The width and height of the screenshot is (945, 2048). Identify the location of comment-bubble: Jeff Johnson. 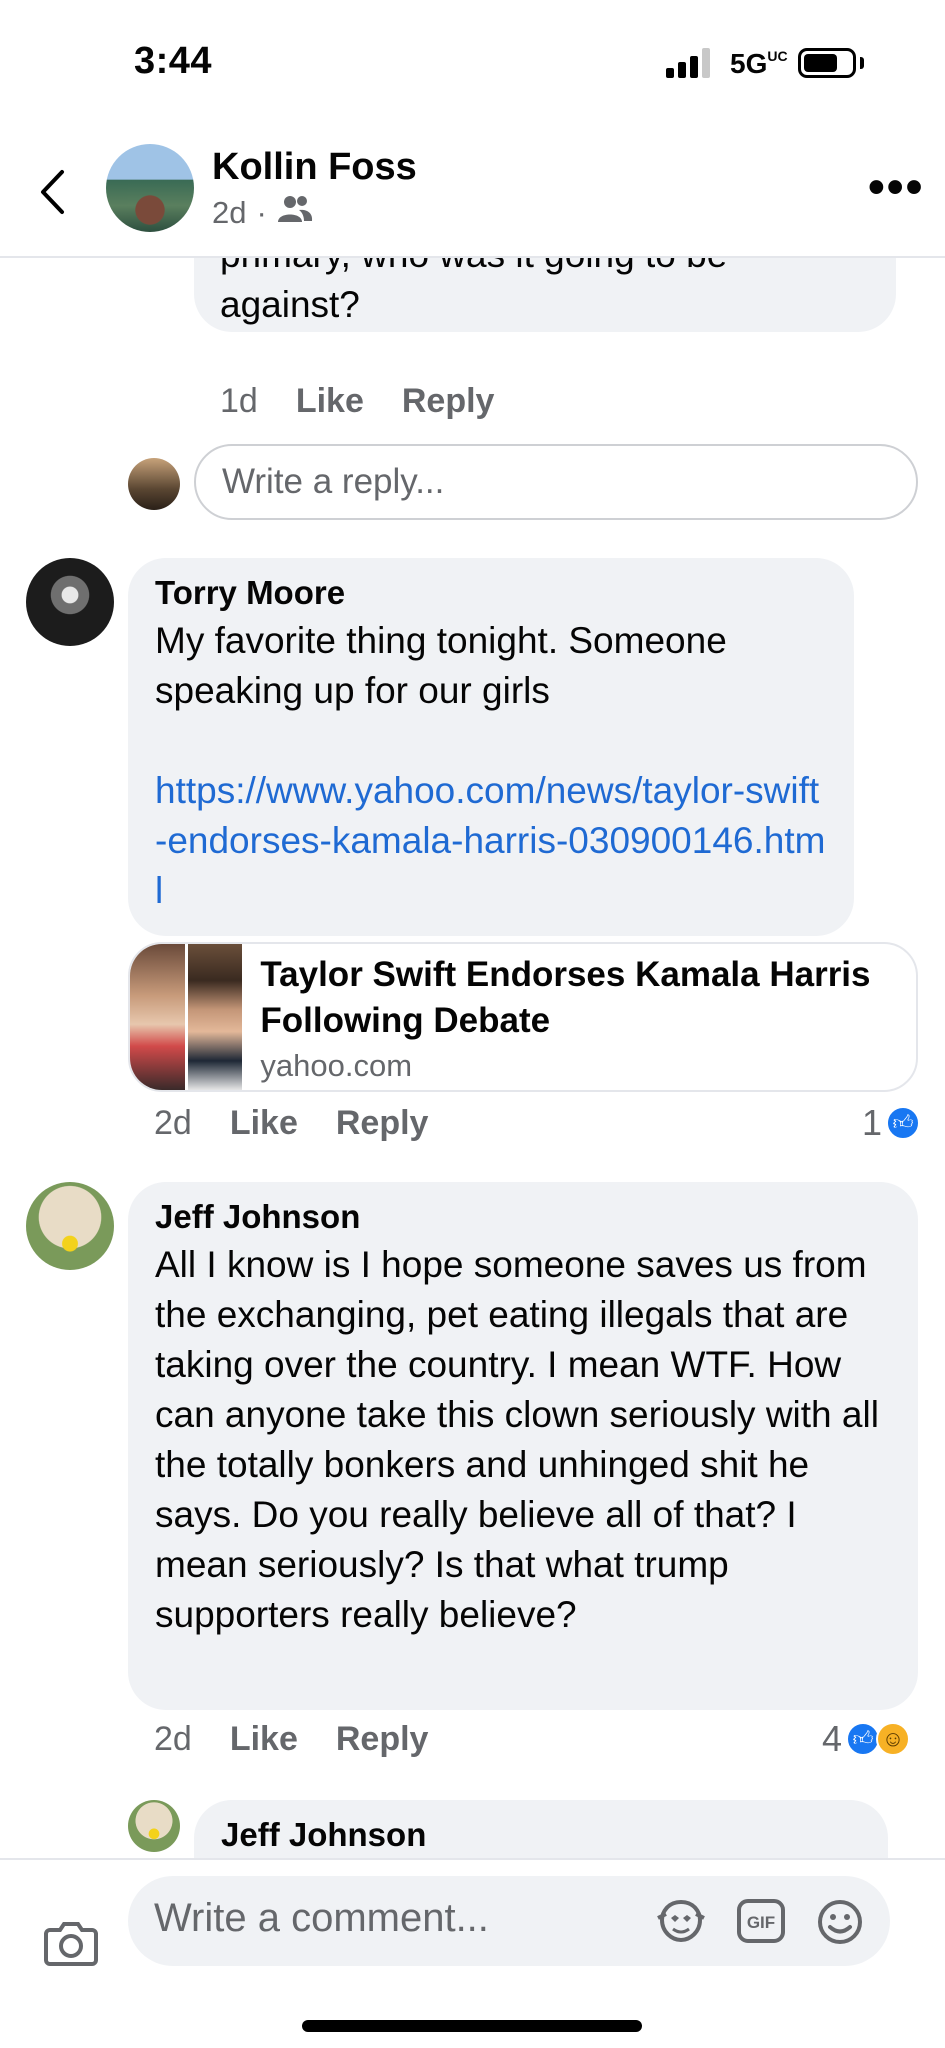
(541, 1829).